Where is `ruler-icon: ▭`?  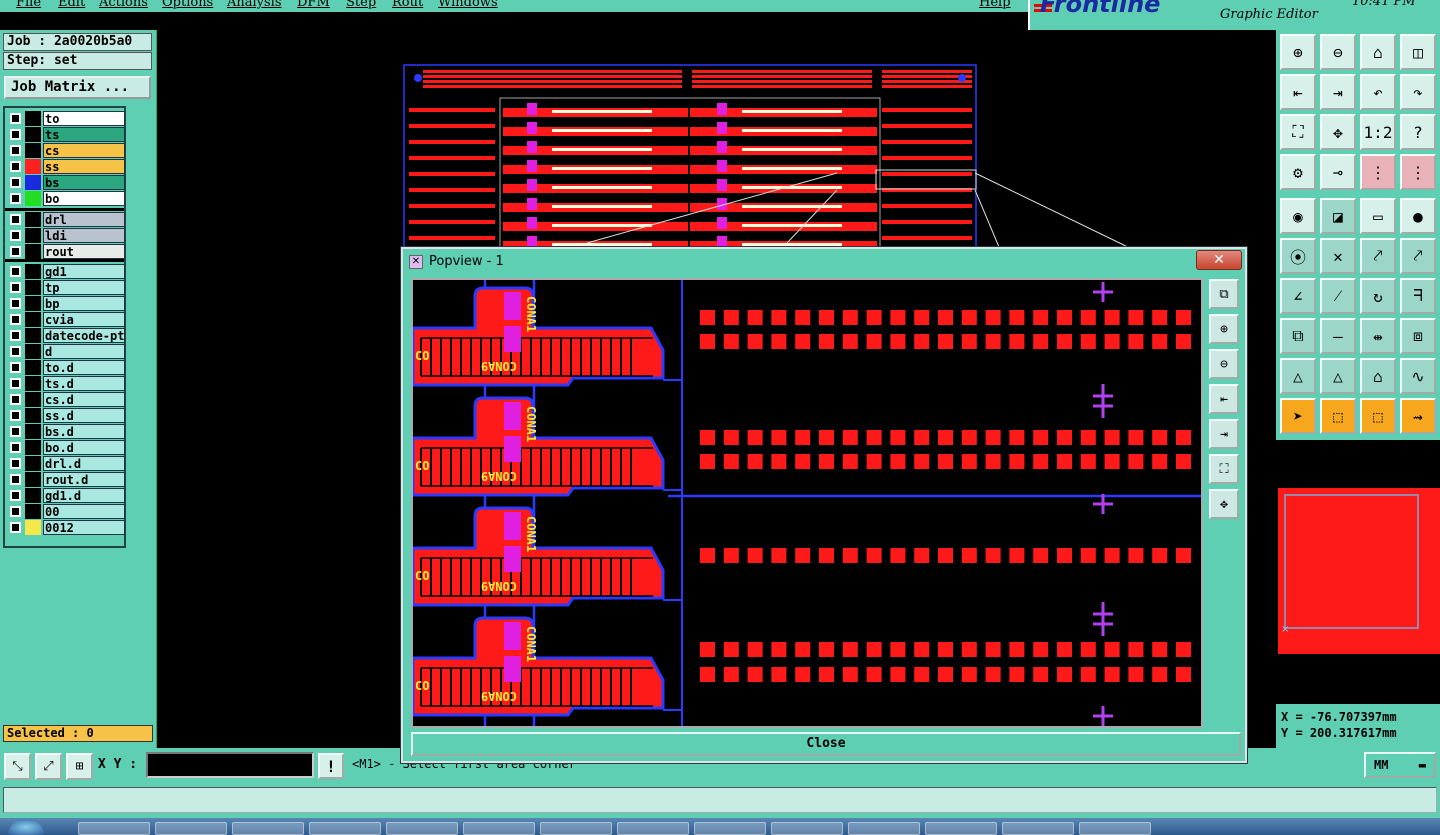
ruler-icon: ▭ is located at coordinates (1378, 216).